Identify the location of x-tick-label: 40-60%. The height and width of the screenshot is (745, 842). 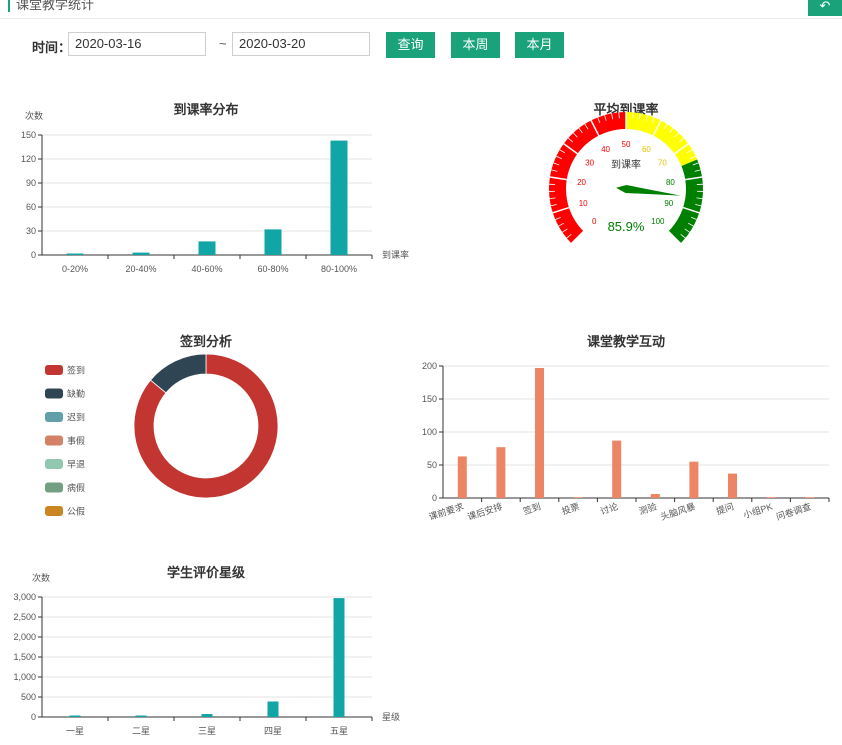
(206, 269).